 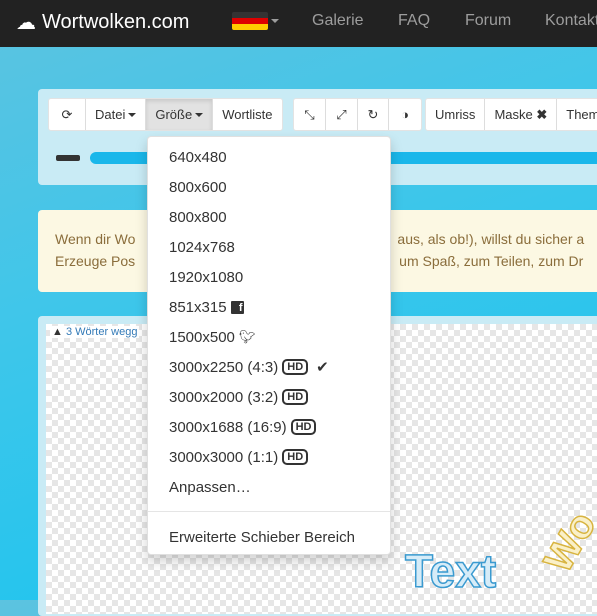 What do you see at coordinates (571, 21) in the screenshot?
I see `nav-kontakt: Kontakt` at bounding box center [571, 21].